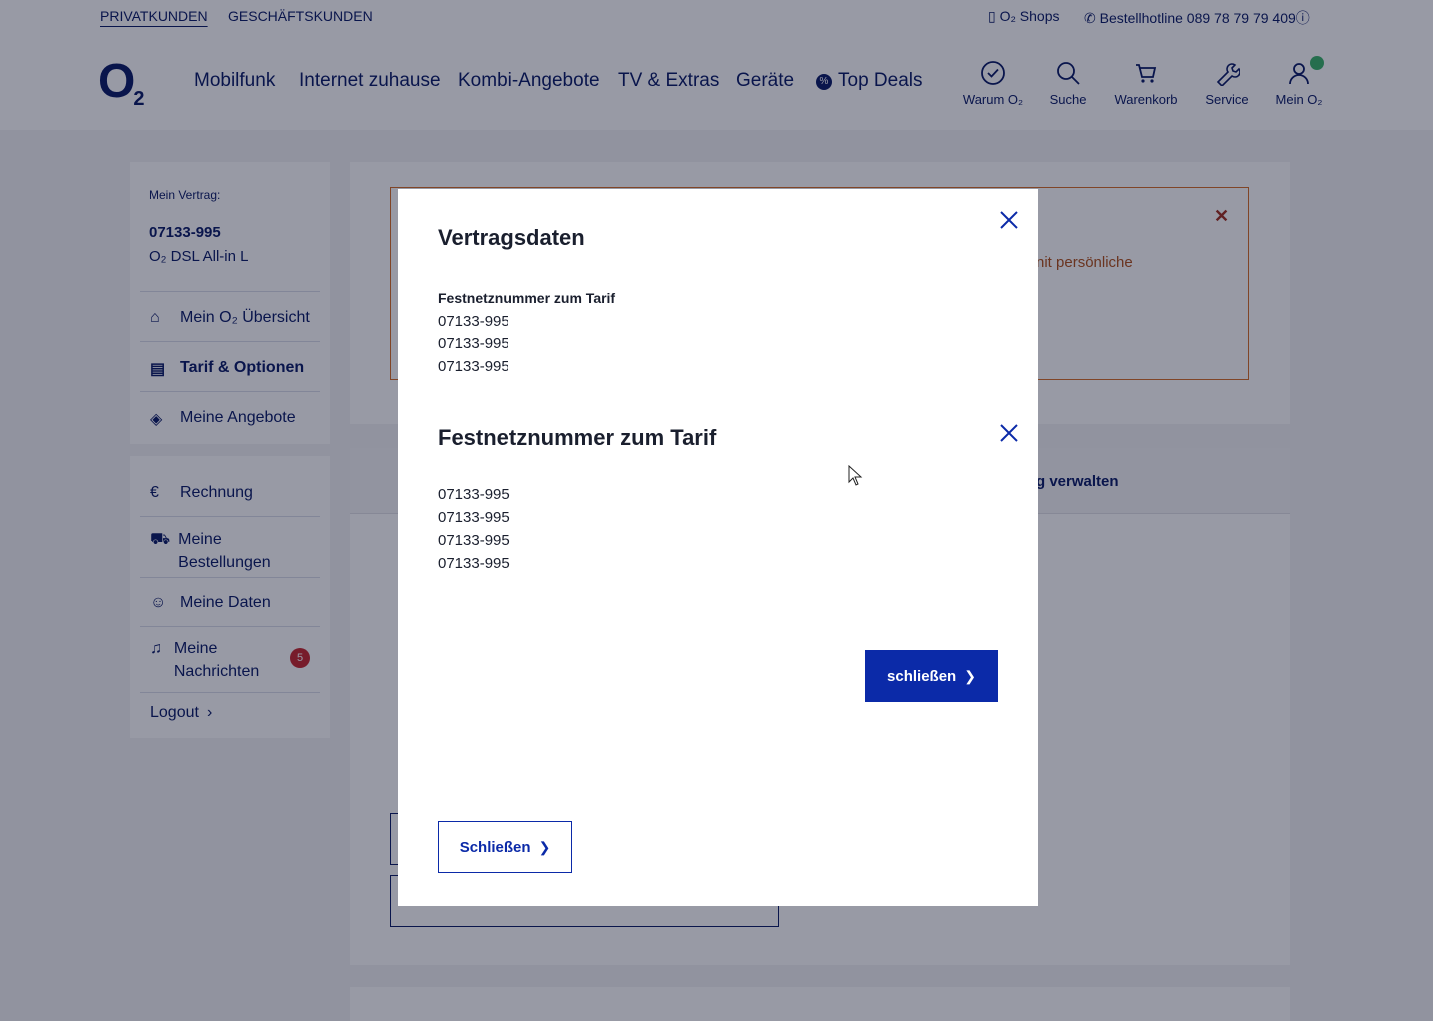 The image size is (1433, 1021). I want to click on inner-dialog-title: Festnetznummer zum Tarif, so click(577, 437).